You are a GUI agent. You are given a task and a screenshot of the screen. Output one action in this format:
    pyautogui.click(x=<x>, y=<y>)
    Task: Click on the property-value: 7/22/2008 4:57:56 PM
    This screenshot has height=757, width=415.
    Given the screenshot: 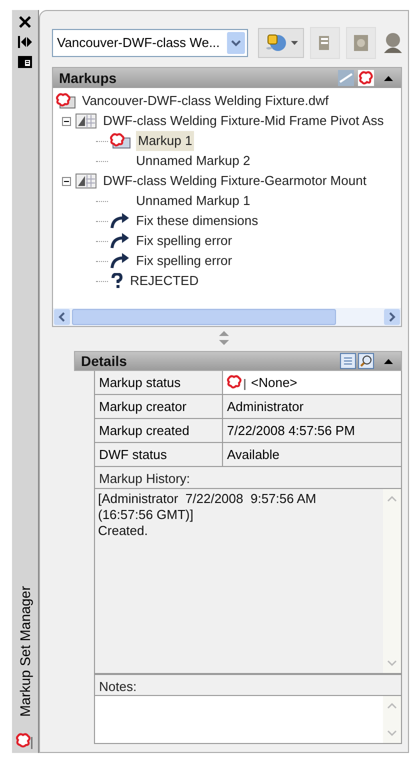 What is the action you would take?
    pyautogui.click(x=291, y=431)
    